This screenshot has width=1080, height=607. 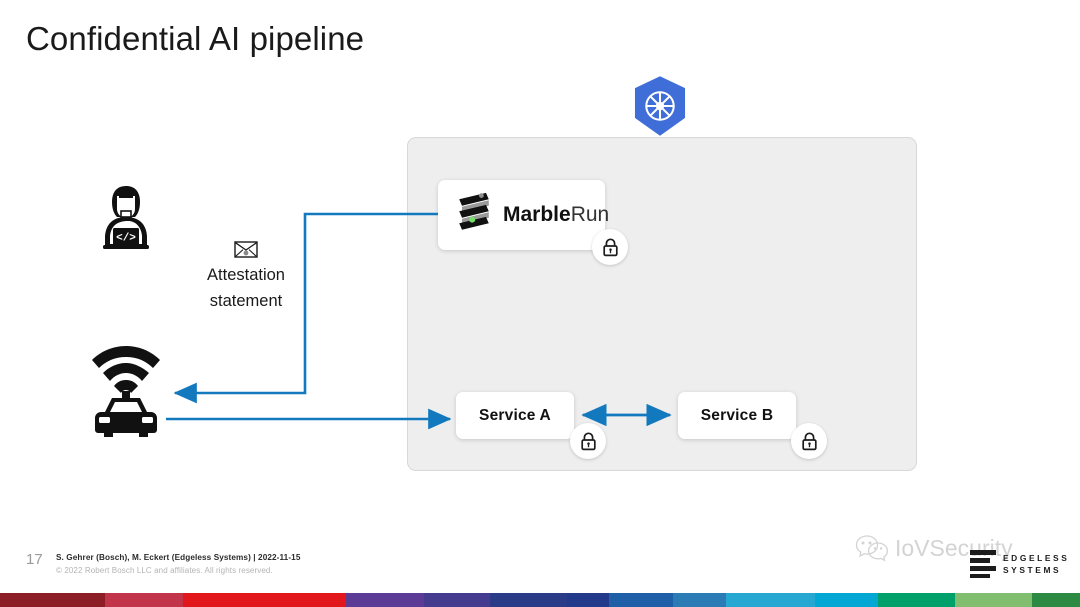 I want to click on kubernetes-logo-icon, so click(x=660, y=106).